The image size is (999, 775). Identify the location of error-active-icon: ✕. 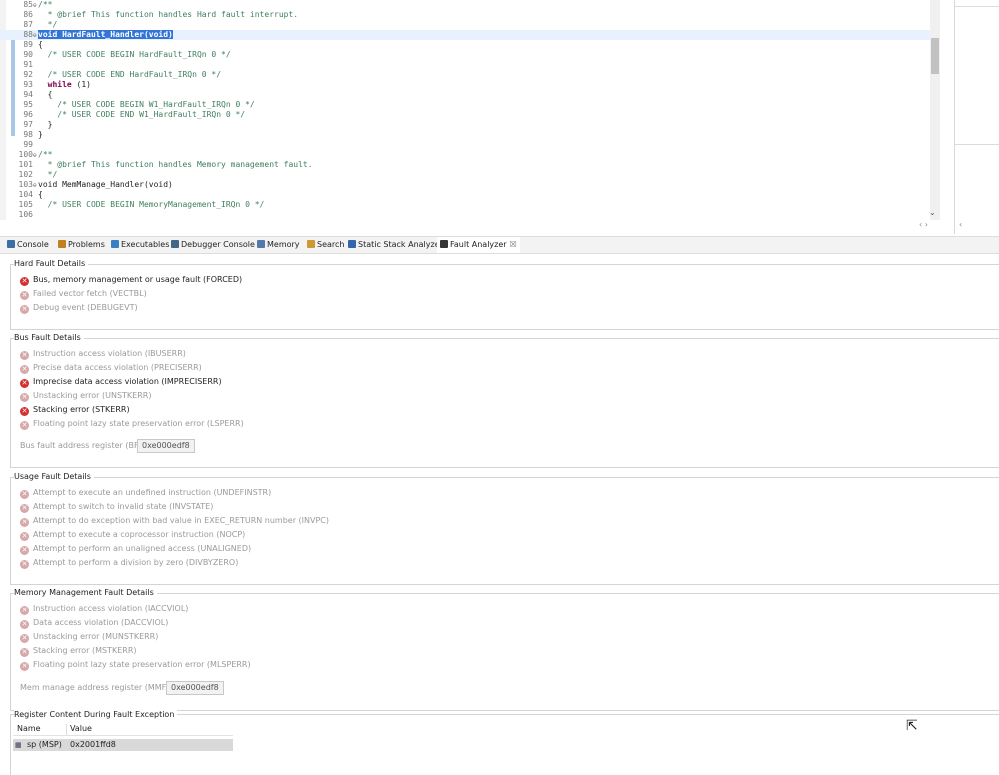
(24, 411).